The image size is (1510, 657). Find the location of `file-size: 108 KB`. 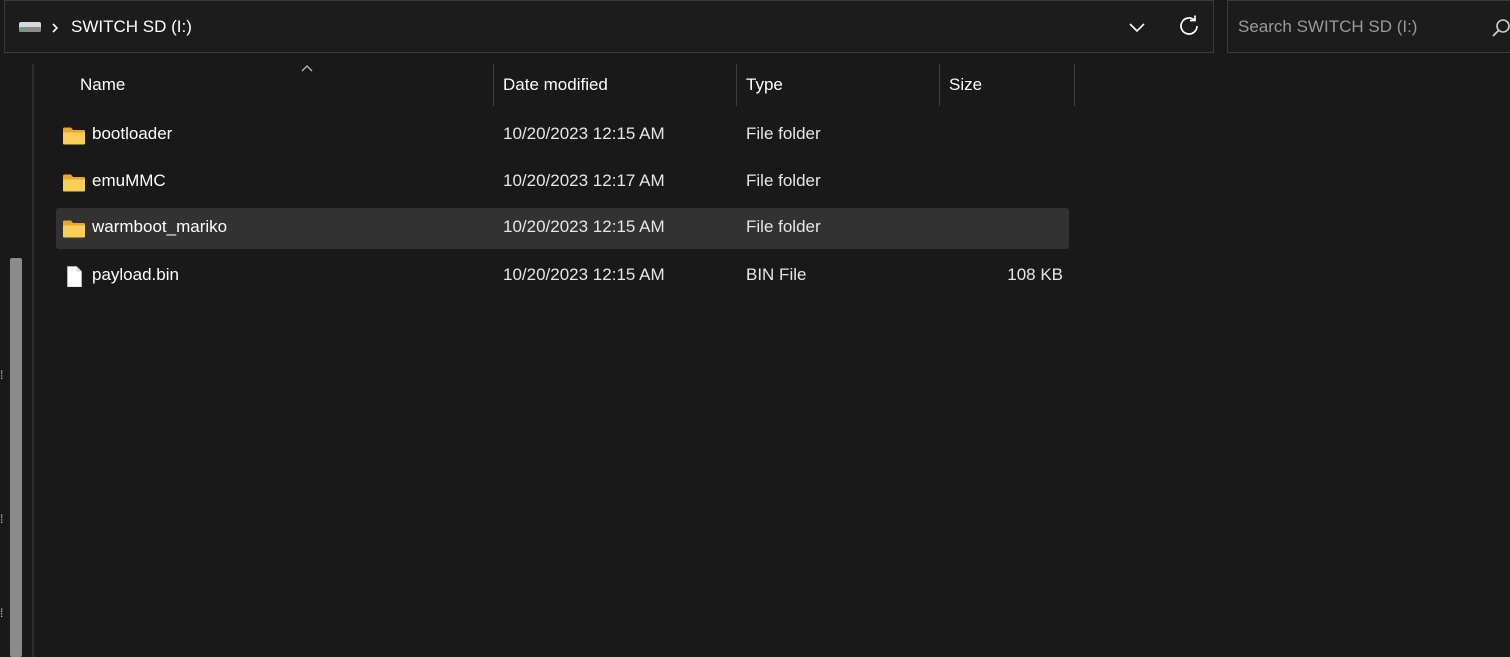

file-size: 108 KB is located at coordinates (1035, 274).